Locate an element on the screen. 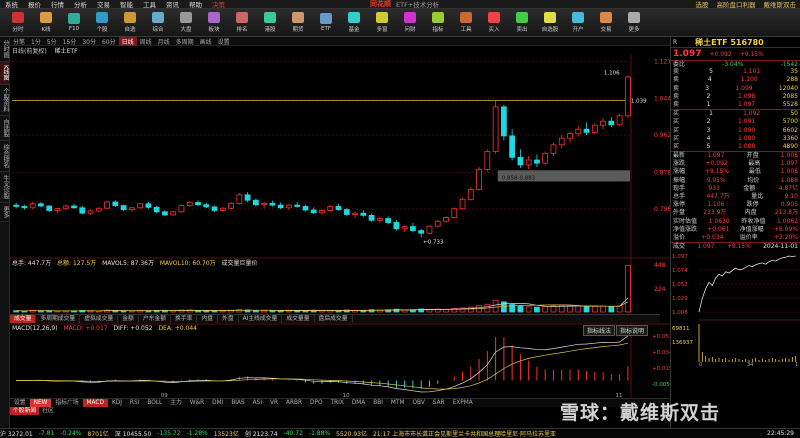  indicator-tab-21: EXPMA is located at coordinates (463, 403).